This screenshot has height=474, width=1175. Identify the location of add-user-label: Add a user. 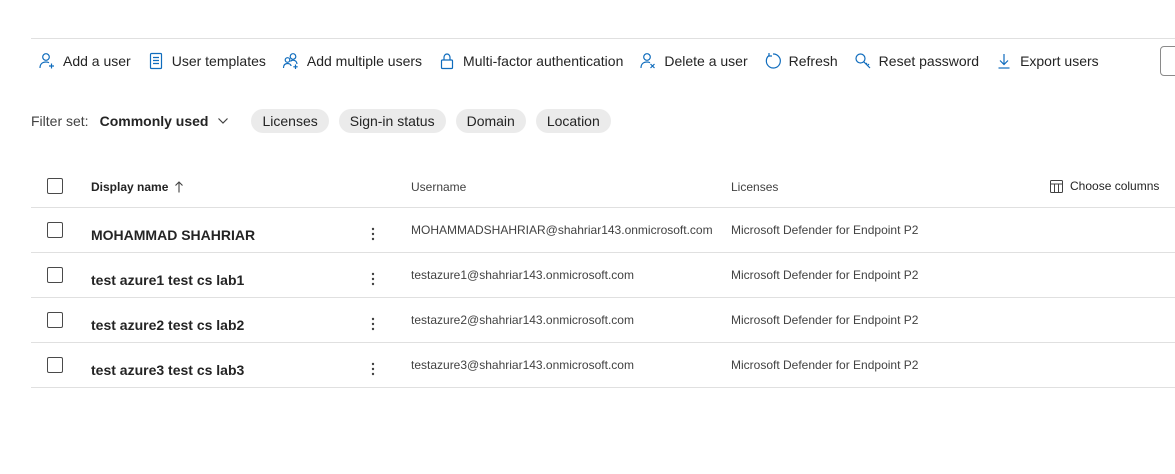
(97, 61).